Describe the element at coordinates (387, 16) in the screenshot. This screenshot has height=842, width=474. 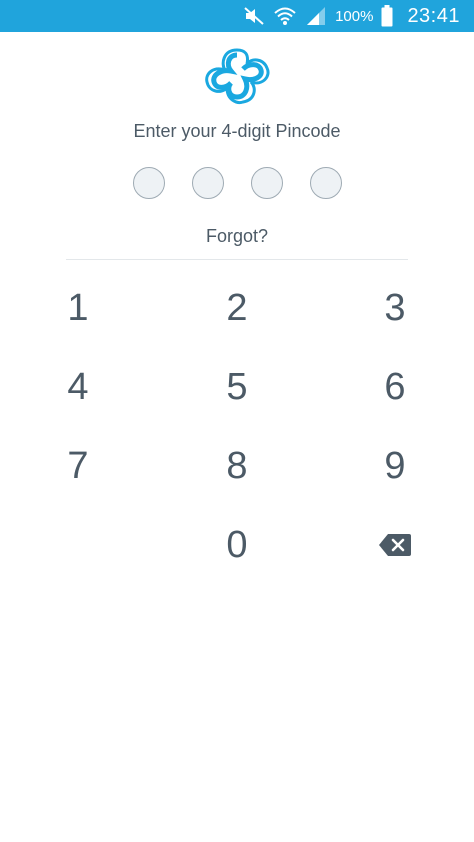
I see `battery-icon` at that location.